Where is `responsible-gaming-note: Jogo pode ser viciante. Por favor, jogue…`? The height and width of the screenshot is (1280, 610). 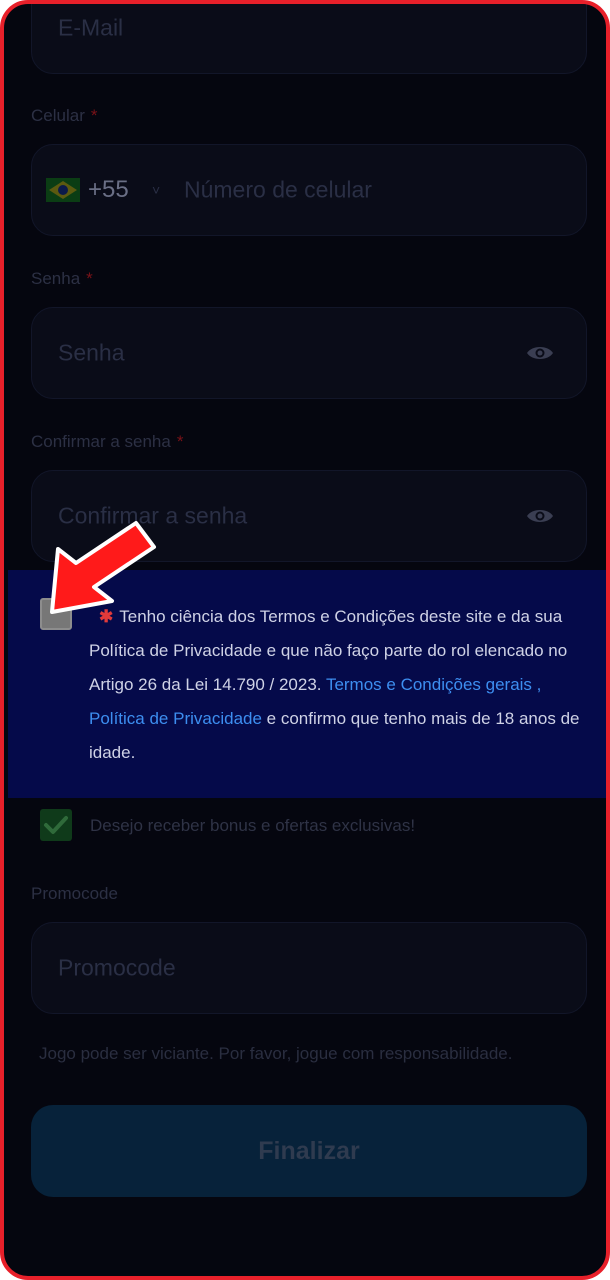
responsible-gaming-note: Jogo pode ser viciante. Por favor, jogue… is located at coordinates (276, 1053).